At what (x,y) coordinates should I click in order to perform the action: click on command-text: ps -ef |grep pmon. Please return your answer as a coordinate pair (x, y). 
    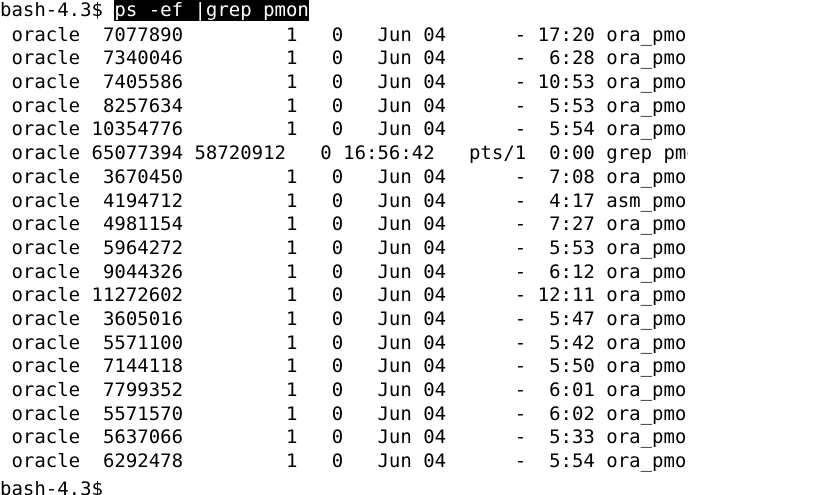
    Looking at the image, I should click on (211, 10).